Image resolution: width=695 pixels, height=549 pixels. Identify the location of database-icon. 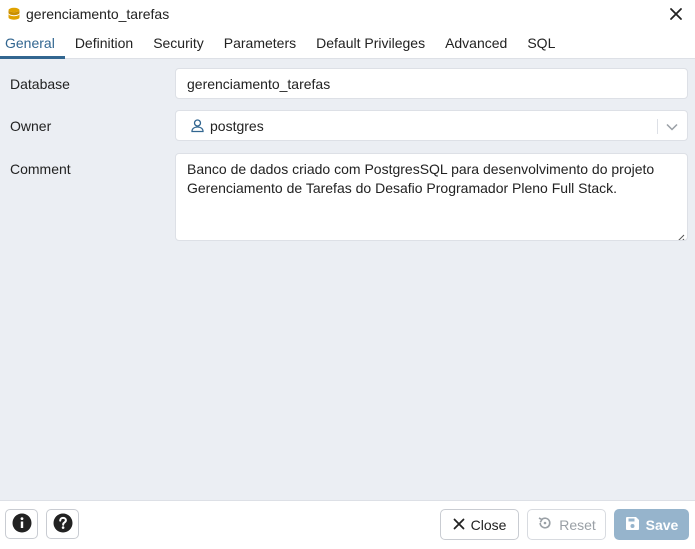
(14, 14).